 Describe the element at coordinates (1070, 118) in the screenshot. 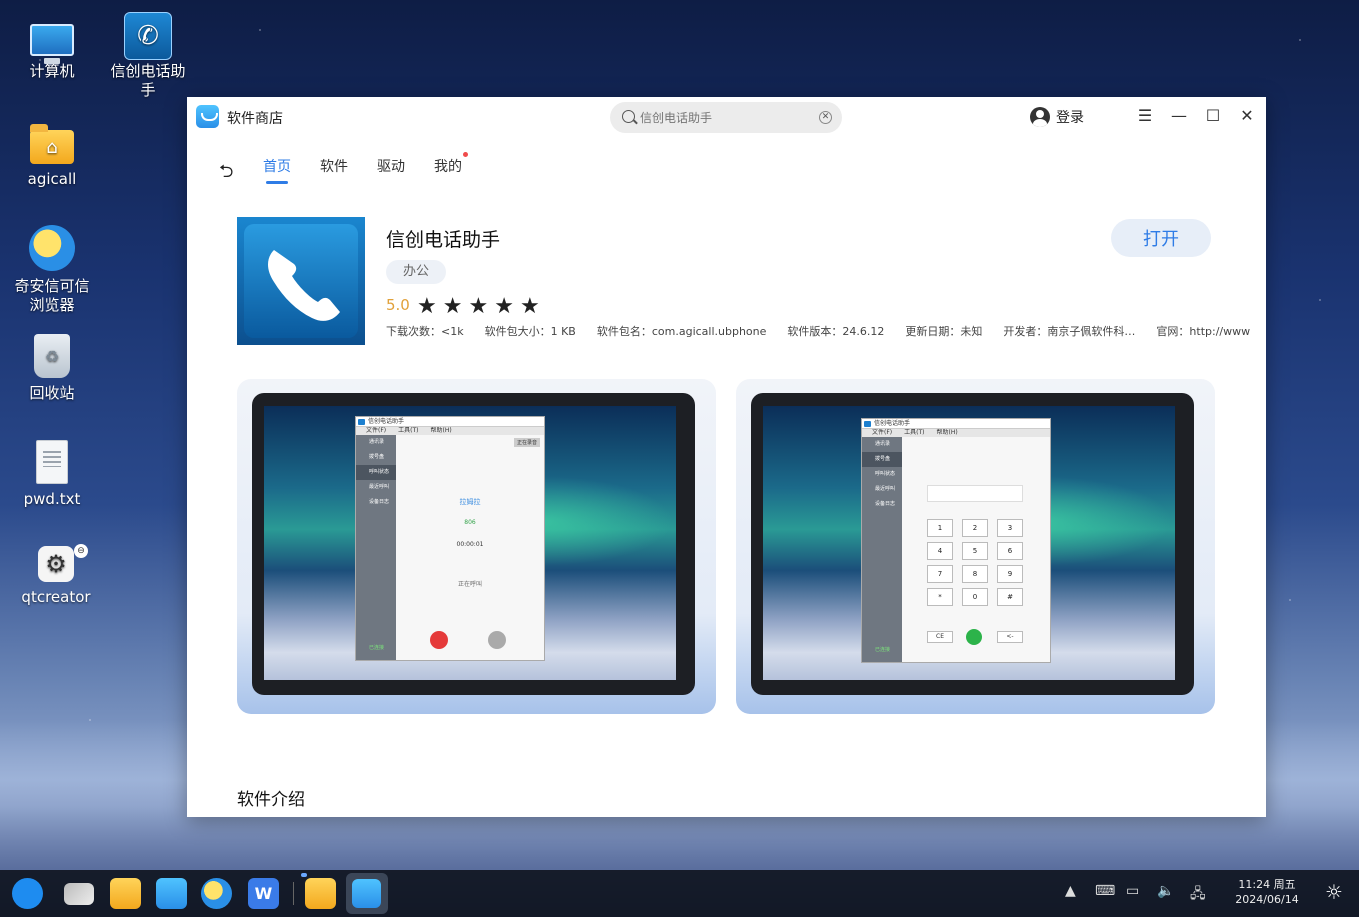

I see `login-label: 登录` at that location.